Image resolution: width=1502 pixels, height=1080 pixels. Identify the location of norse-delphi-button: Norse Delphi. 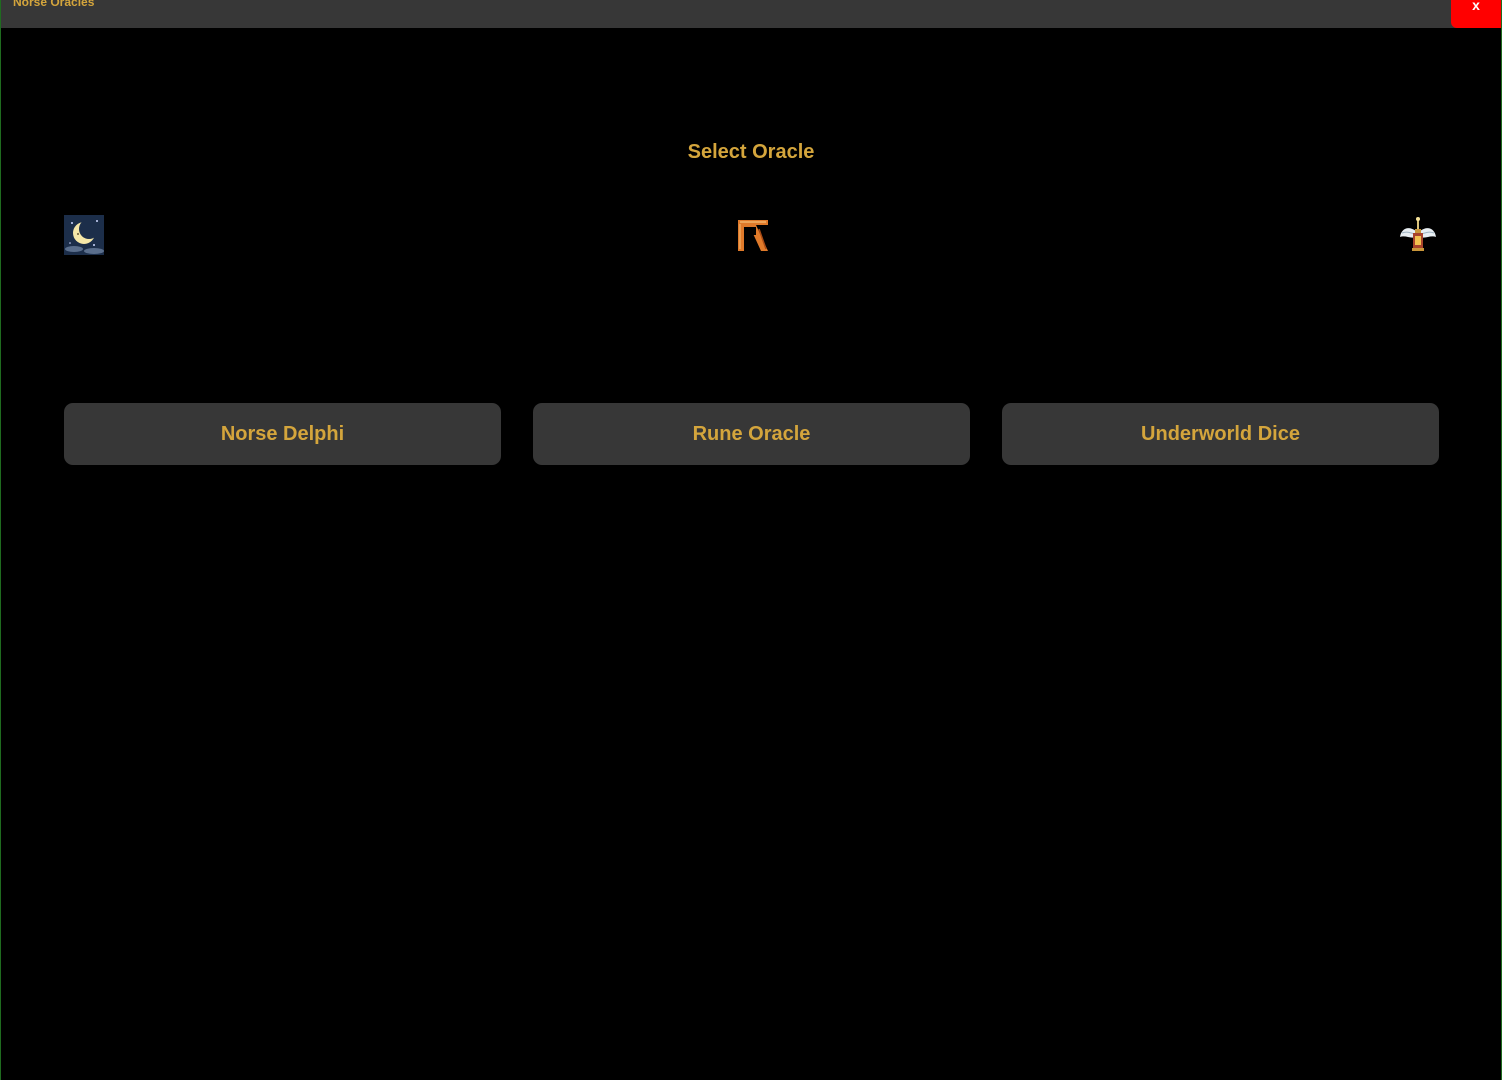
(282, 434).